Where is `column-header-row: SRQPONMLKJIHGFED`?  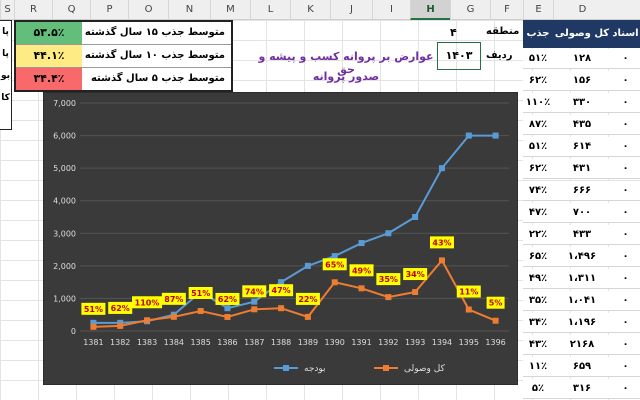
column-header-row: SRQPONMLKJIHGFED is located at coordinates (320, 10).